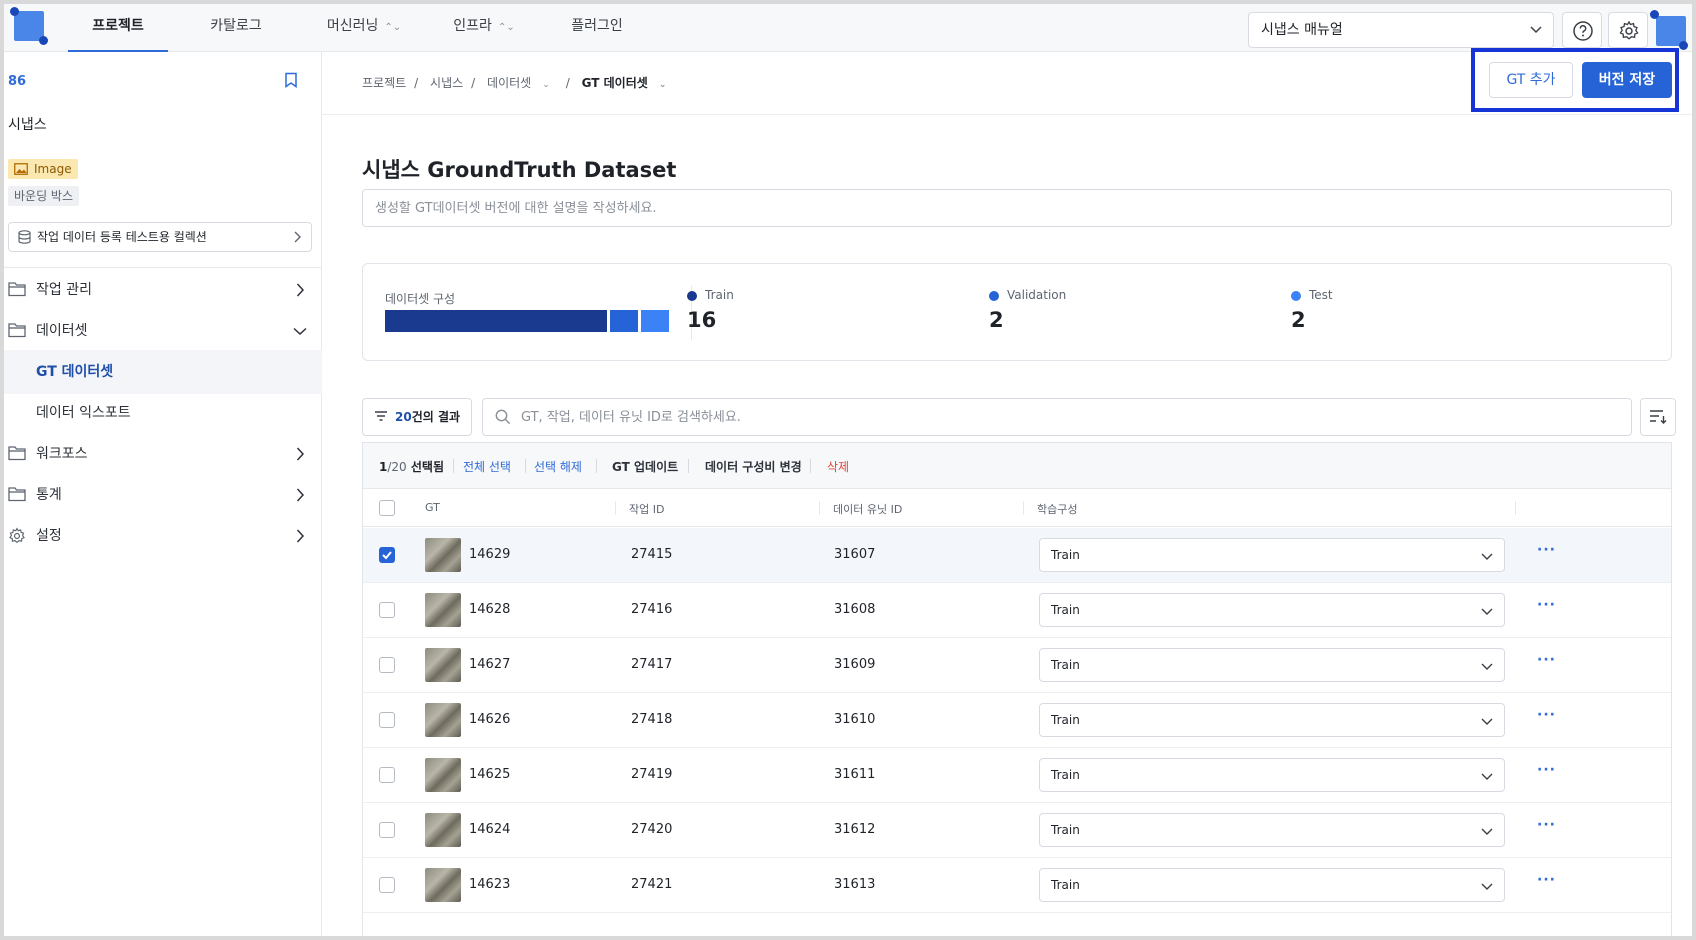 This screenshot has height=940, width=1696. Describe the element at coordinates (484, 28) in the screenshot. I see `nav-tab-infra: 인프라 ⌃⌄` at that location.